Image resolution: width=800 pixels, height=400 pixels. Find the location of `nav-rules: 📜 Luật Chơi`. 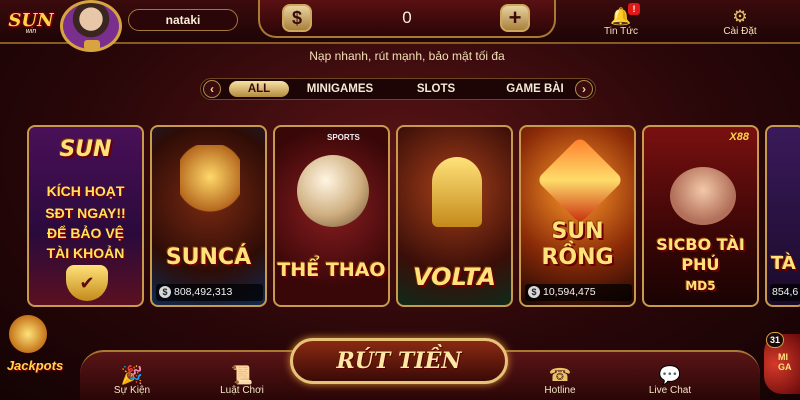

nav-rules: 📜 Luật Chơi is located at coordinates (242, 378).